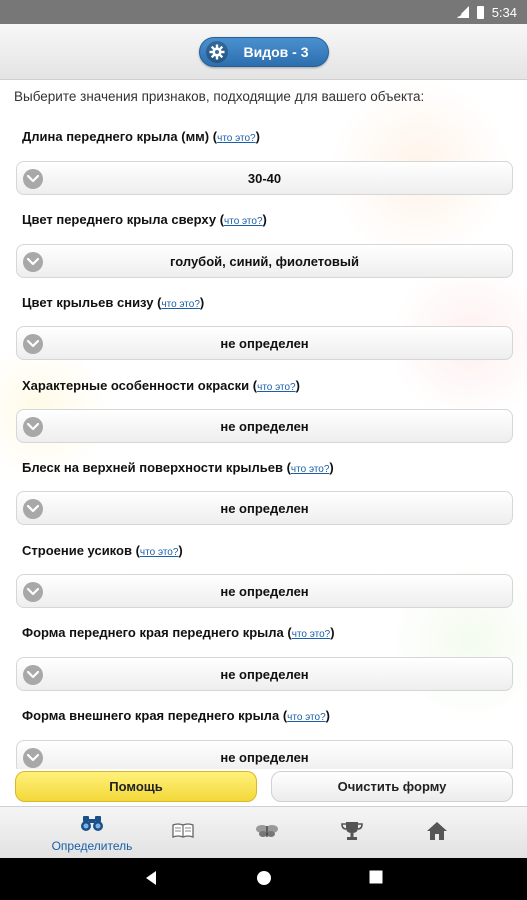  I want to click on select-wing-length: 30-40, so click(264, 178).